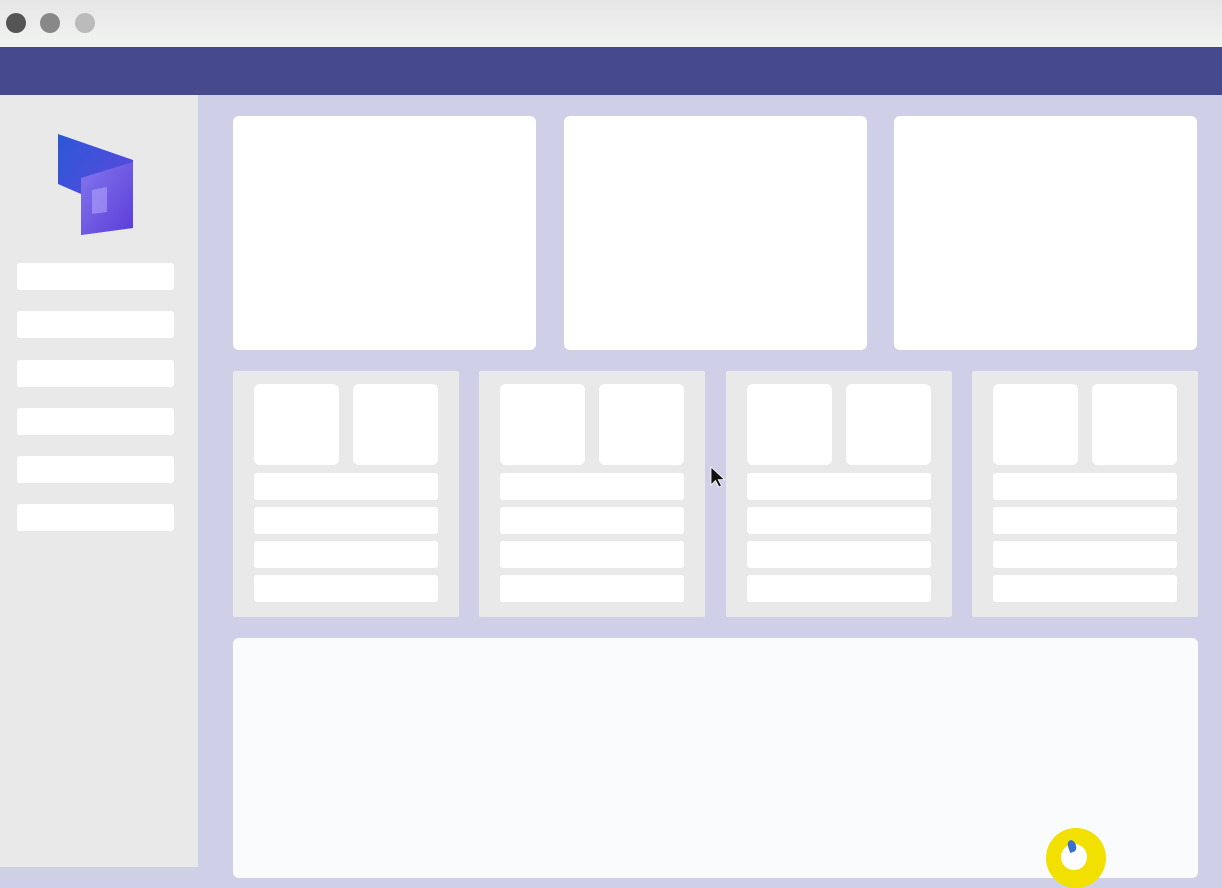  I want to click on sidebar, so click(99, 481).